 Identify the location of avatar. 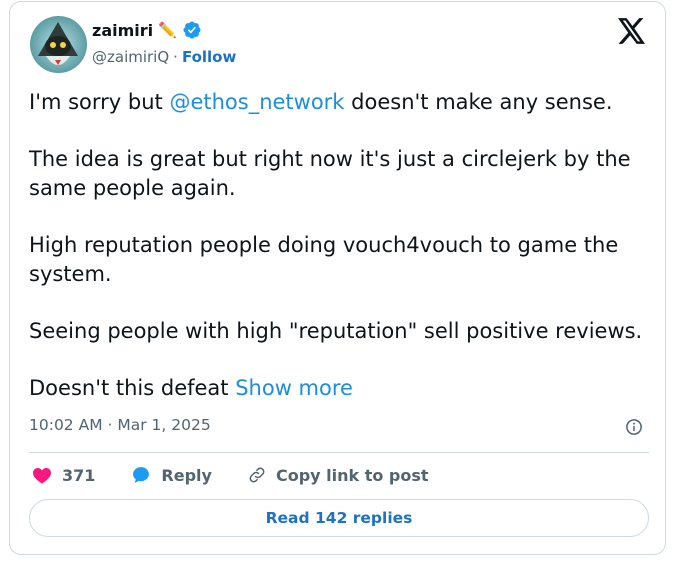
(58, 44).